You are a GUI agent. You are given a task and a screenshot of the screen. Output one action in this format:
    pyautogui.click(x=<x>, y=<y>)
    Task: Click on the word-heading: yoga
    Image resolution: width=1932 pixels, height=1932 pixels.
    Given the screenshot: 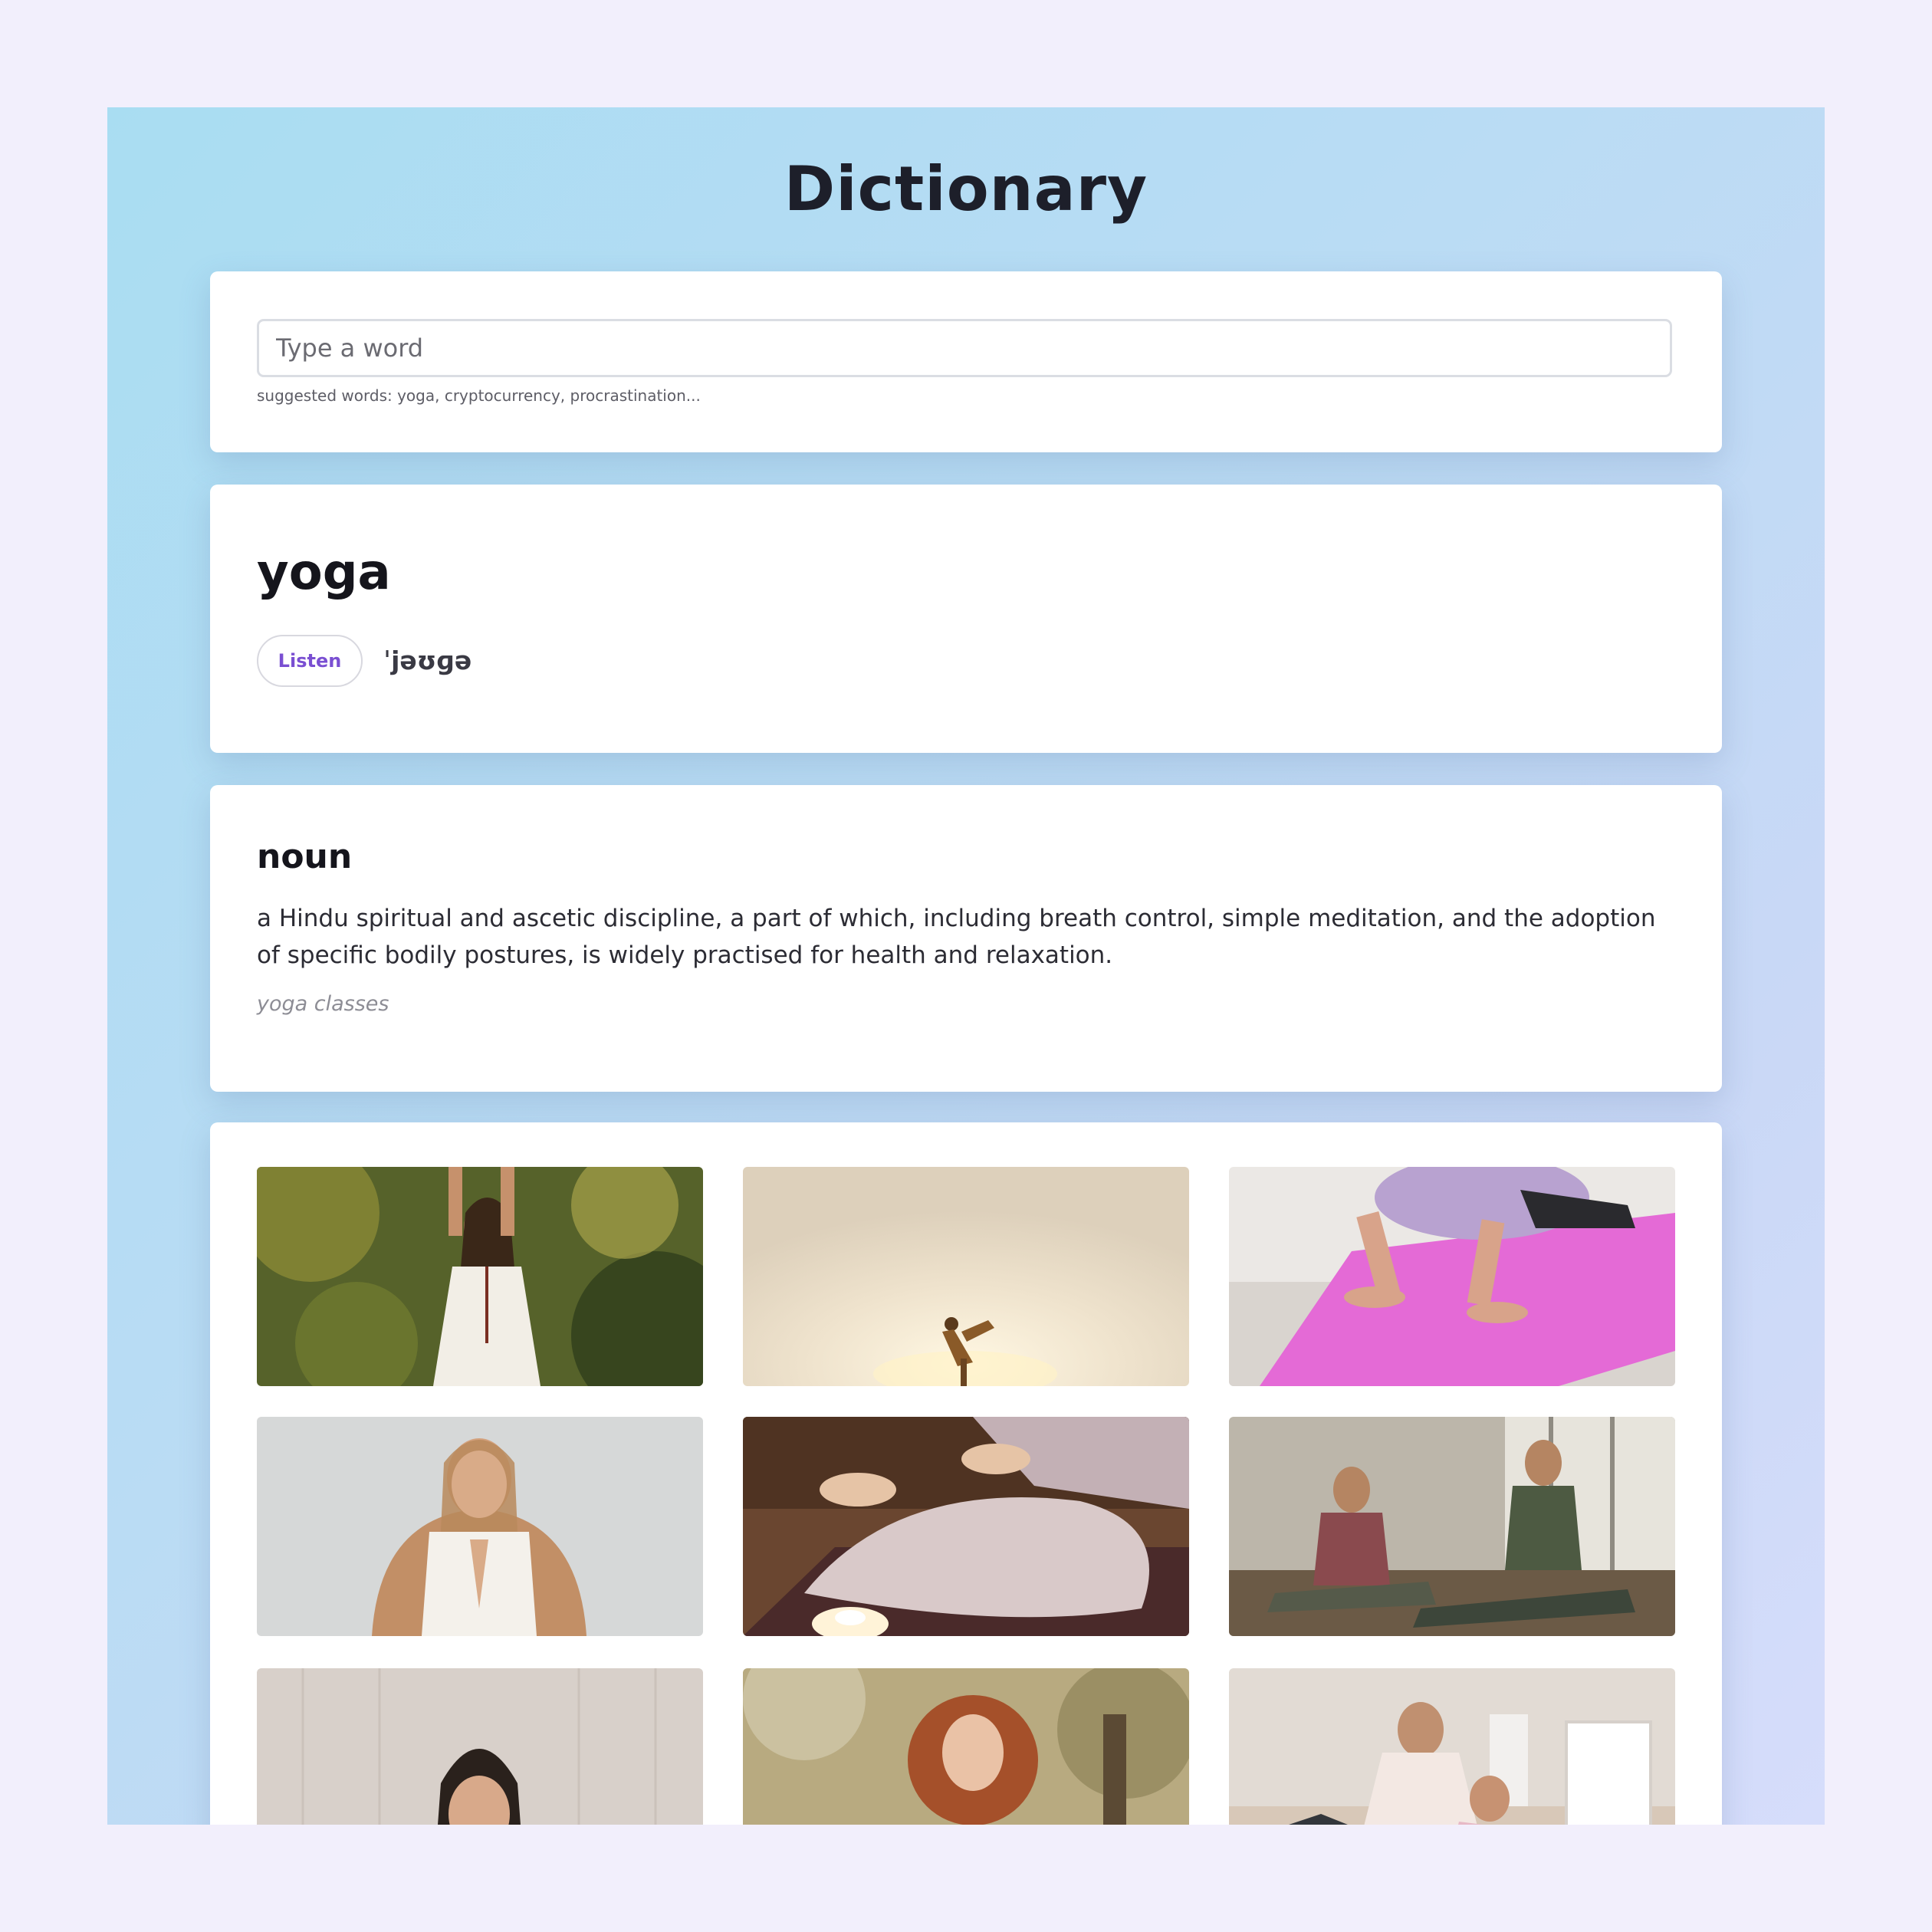 What is the action you would take?
    pyautogui.click(x=324, y=572)
    